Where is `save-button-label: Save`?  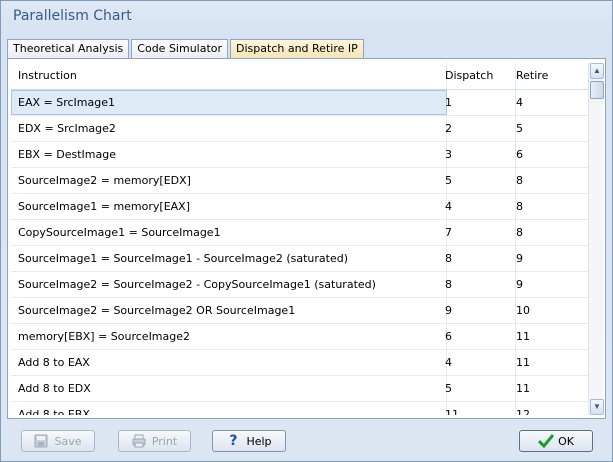 save-button-label: Save is located at coordinates (68, 441).